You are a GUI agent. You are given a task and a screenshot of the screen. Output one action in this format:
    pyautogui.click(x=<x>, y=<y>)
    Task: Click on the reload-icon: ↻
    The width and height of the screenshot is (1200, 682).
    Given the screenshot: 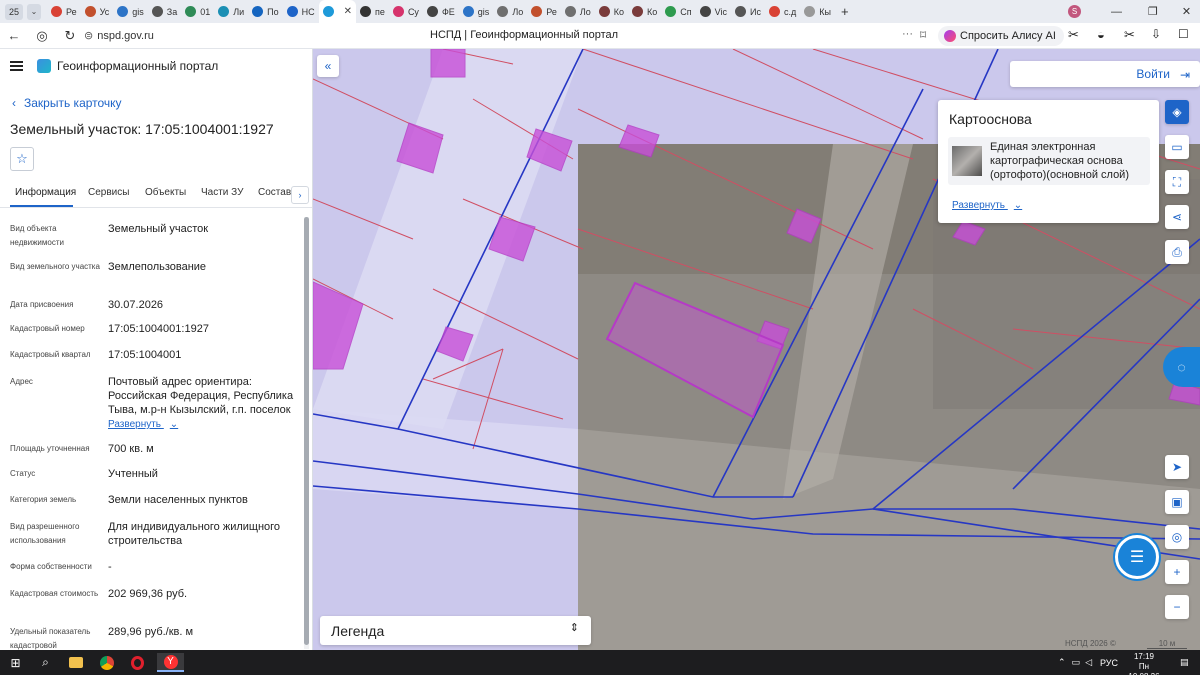 What is the action you would take?
    pyautogui.click(x=70, y=36)
    